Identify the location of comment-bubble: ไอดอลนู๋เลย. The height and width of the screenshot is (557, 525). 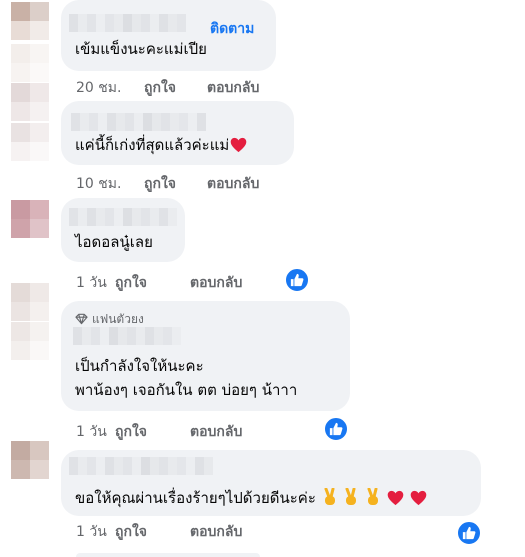
(123, 230).